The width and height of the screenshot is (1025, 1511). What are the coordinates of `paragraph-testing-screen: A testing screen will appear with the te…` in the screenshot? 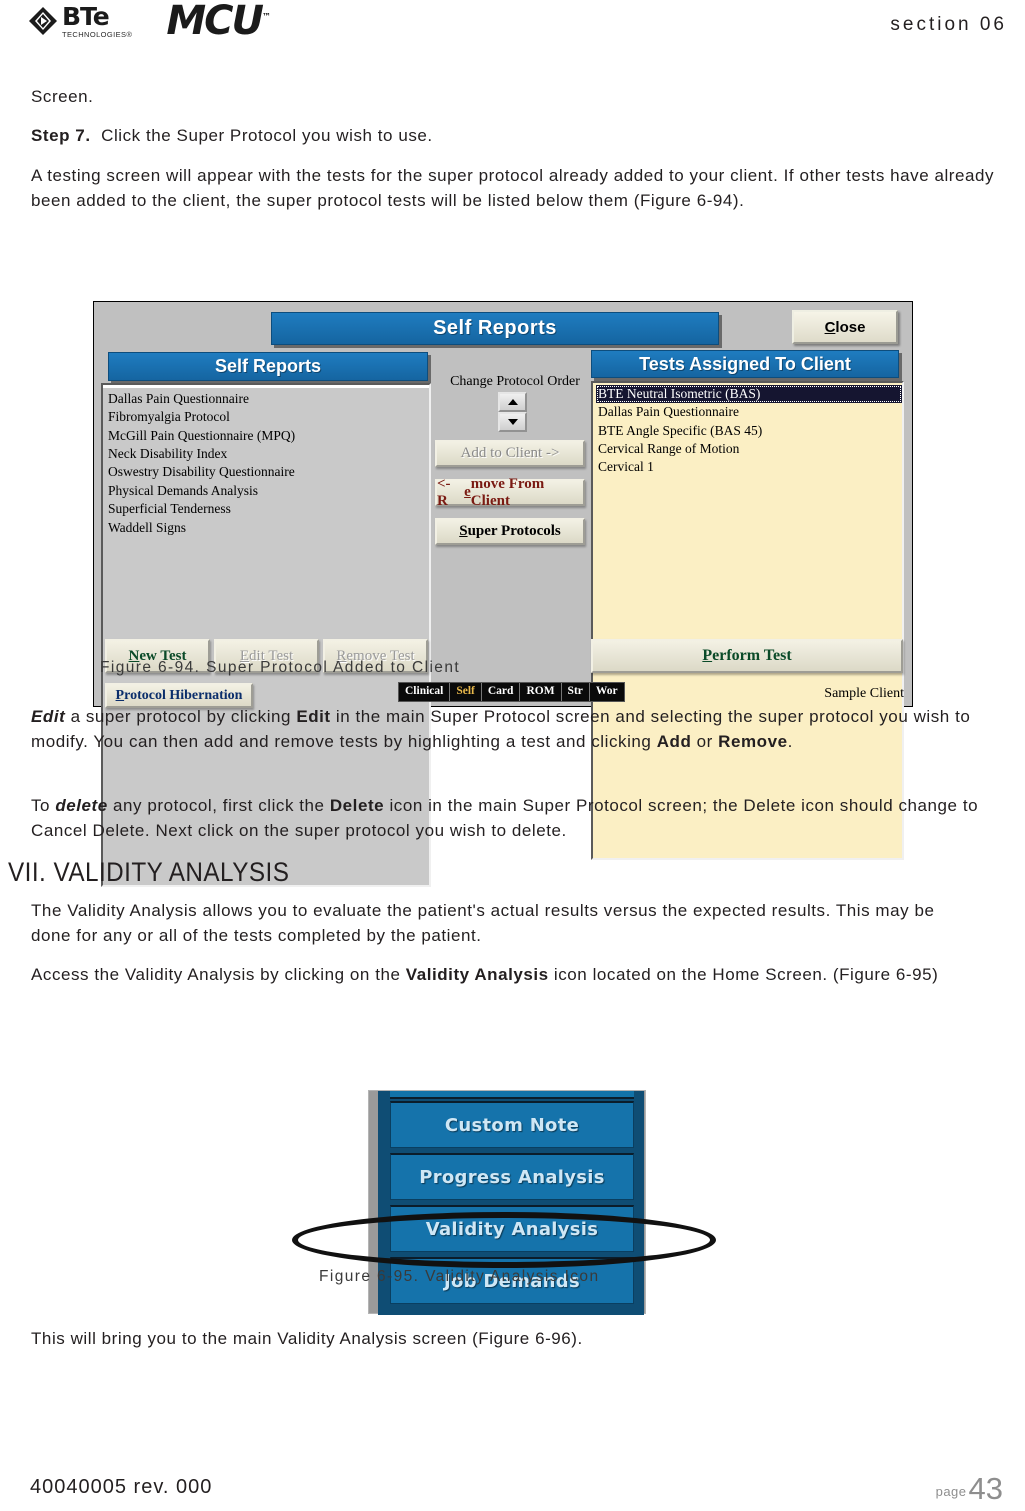 It's located at (514, 198).